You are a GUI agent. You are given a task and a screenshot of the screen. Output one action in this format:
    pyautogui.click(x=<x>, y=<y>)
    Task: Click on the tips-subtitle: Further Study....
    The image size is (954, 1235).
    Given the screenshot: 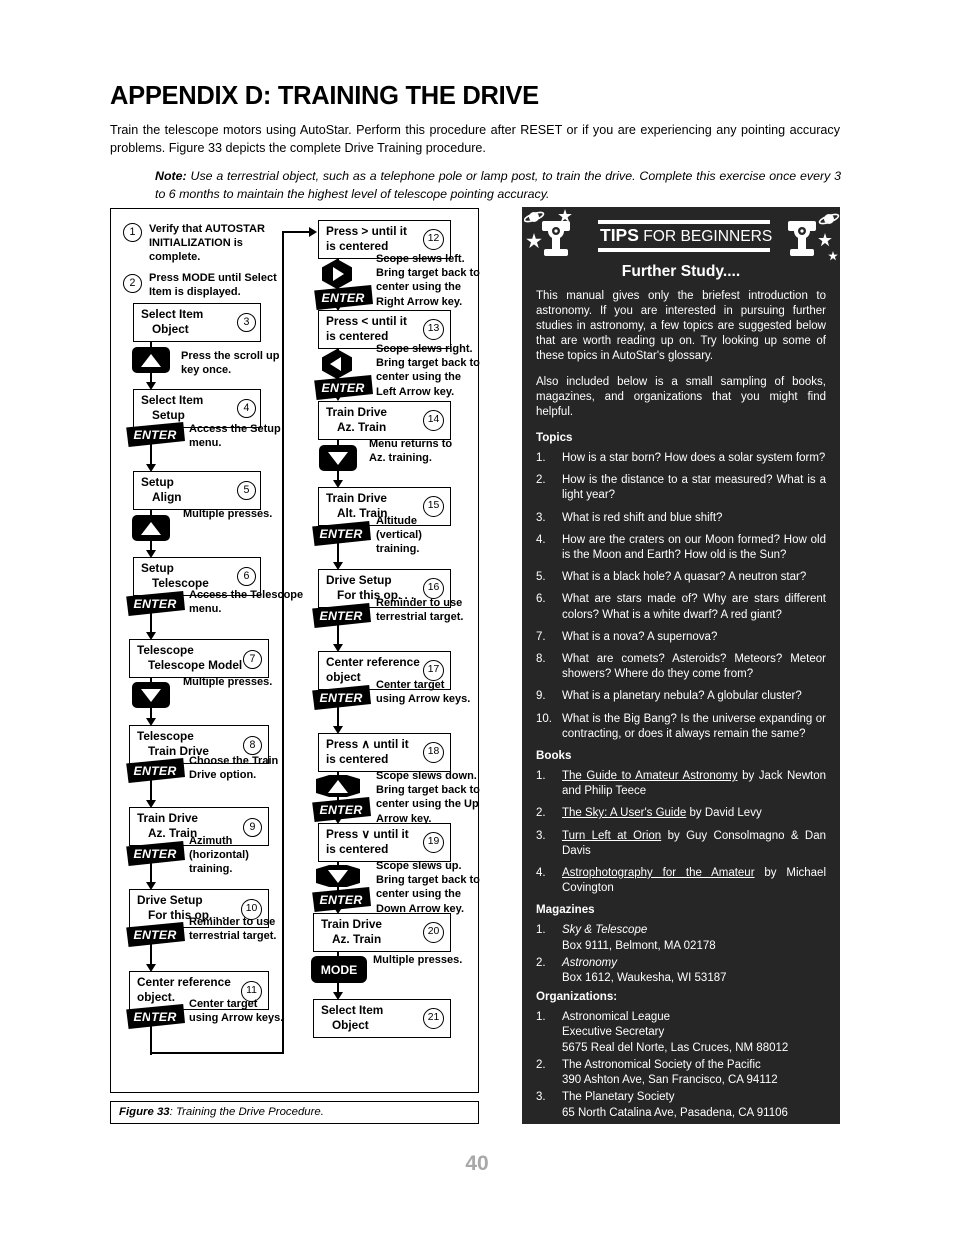 What is the action you would take?
    pyautogui.click(x=681, y=271)
    